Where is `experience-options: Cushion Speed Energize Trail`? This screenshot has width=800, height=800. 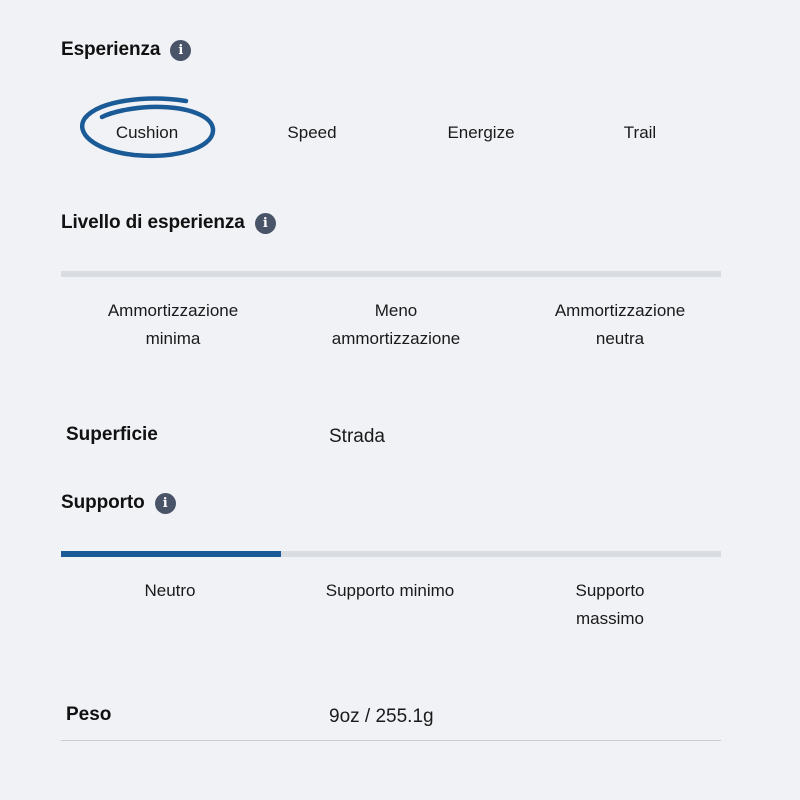 experience-options: Cushion Speed Energize Trail is located at coordinates (391, 133).